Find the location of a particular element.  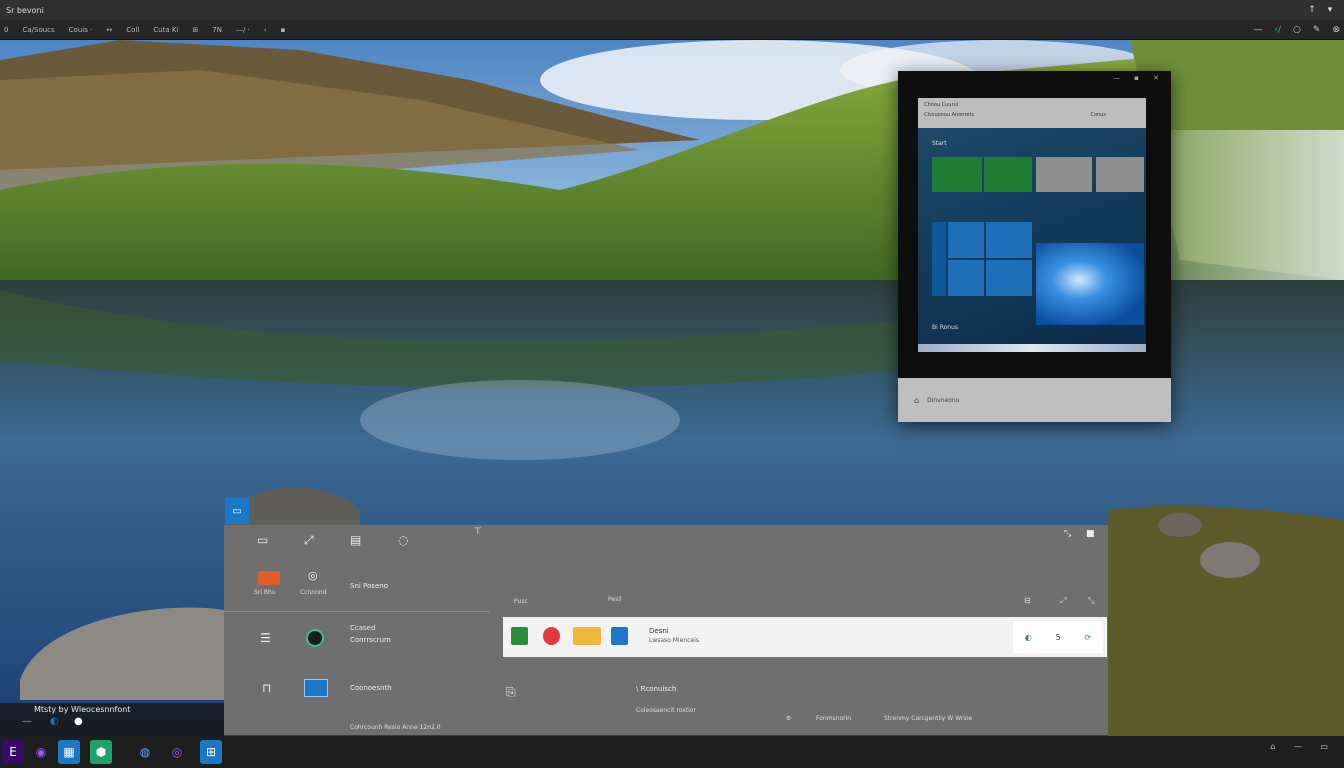

toolbar-item: ▪ is located at coordinates (283, 30).